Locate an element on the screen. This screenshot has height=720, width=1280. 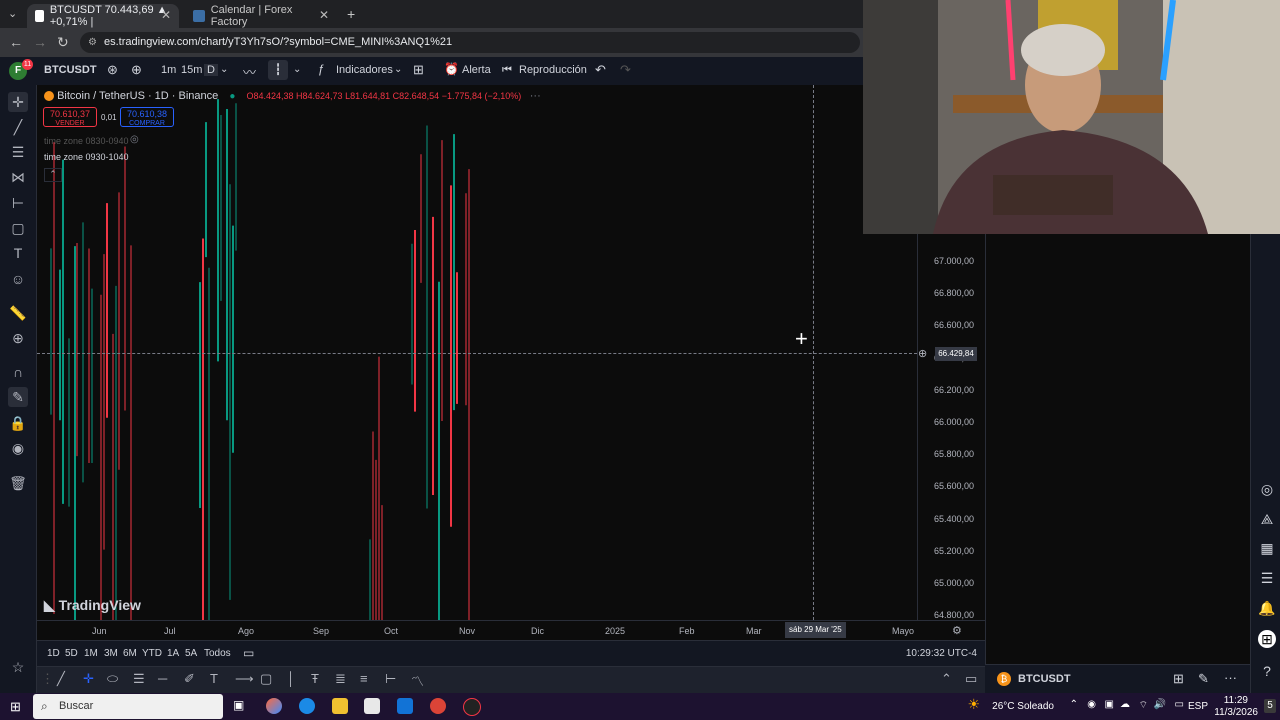
candles-icon: ┇ is located at coordinates (278, 70).